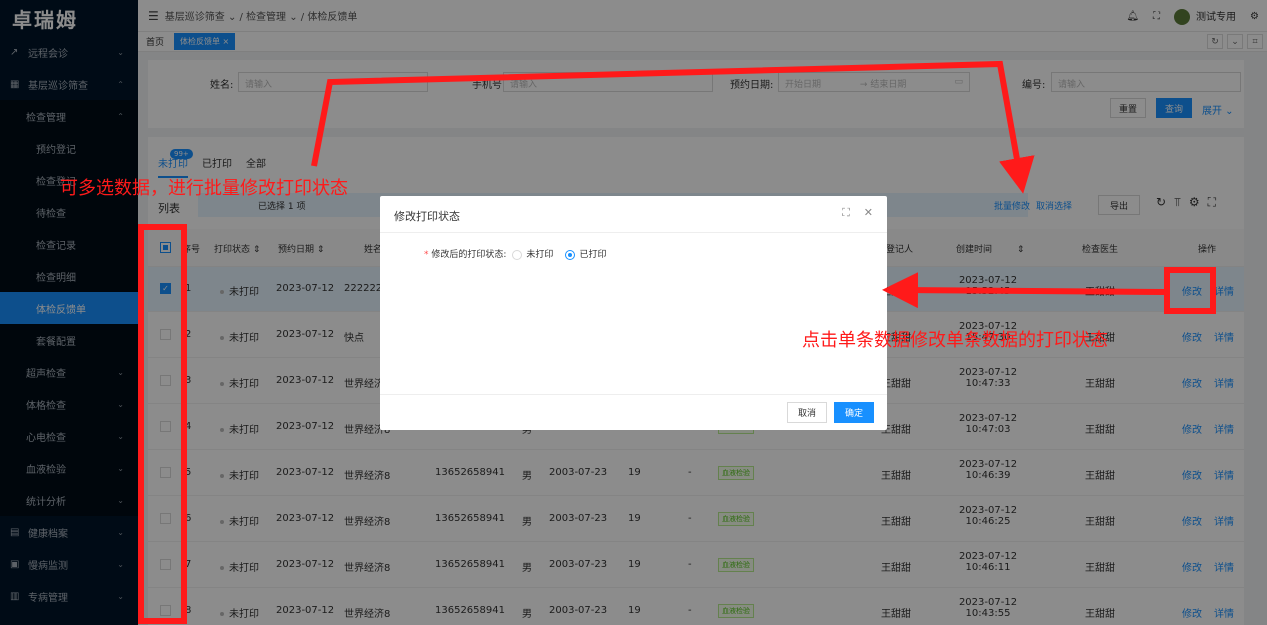 The image size is (1267, 625). Describe the element at coordinates (593, 255) in the screenshot. I see `radio-printed-label: 已打印` at that location.